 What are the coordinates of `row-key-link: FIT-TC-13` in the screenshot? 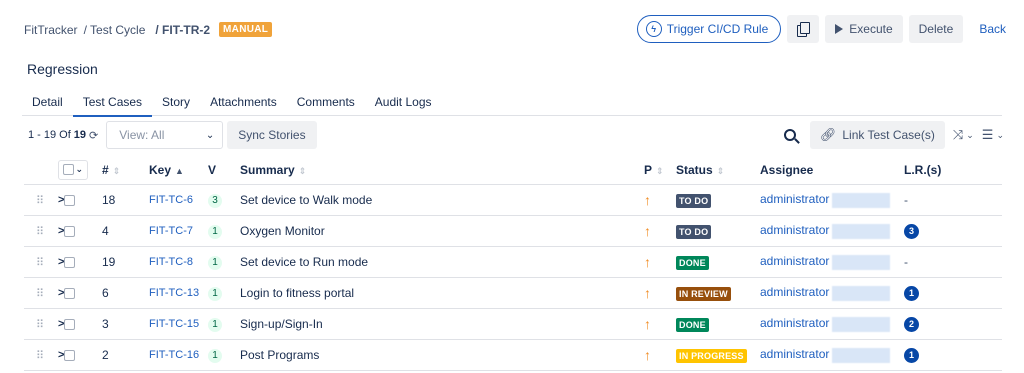 It's located at (174, 293).